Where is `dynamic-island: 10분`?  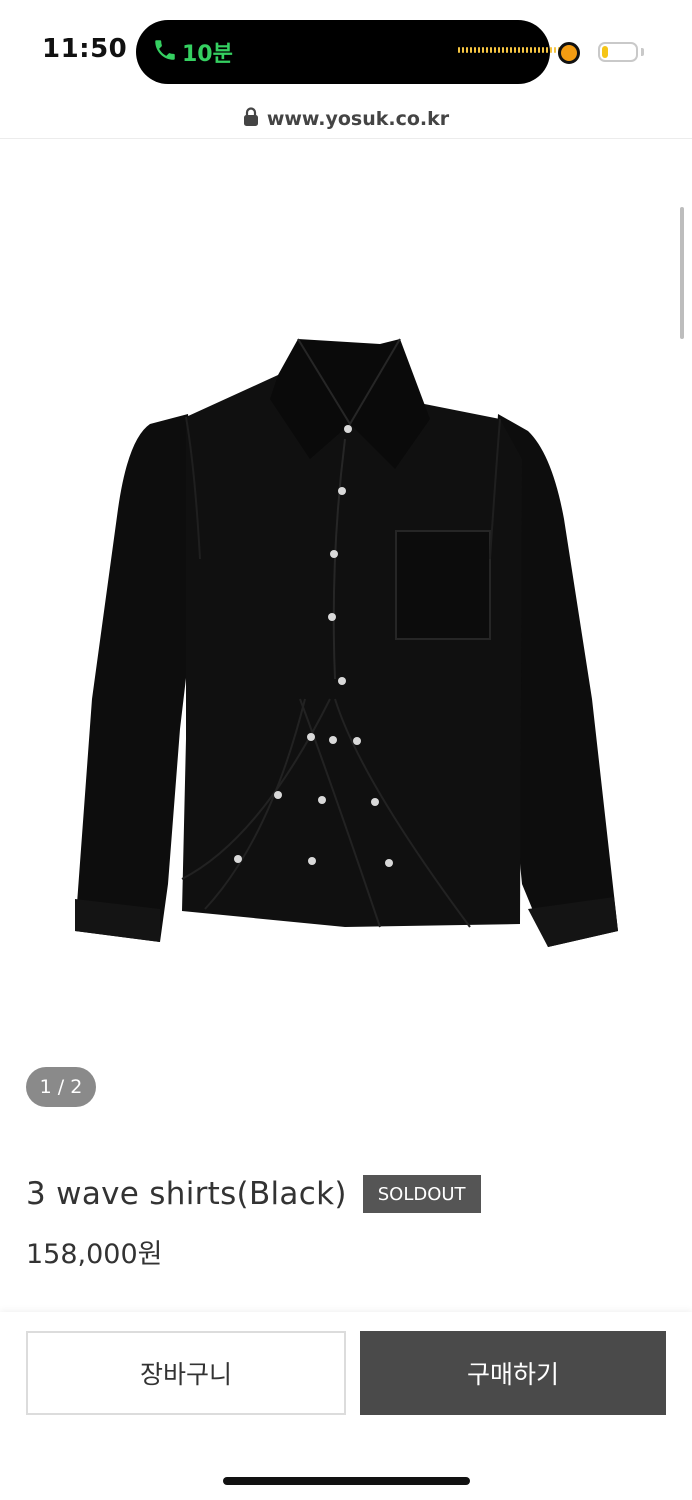
dynamic-island: 10분 is located at coordinates (348, 52).